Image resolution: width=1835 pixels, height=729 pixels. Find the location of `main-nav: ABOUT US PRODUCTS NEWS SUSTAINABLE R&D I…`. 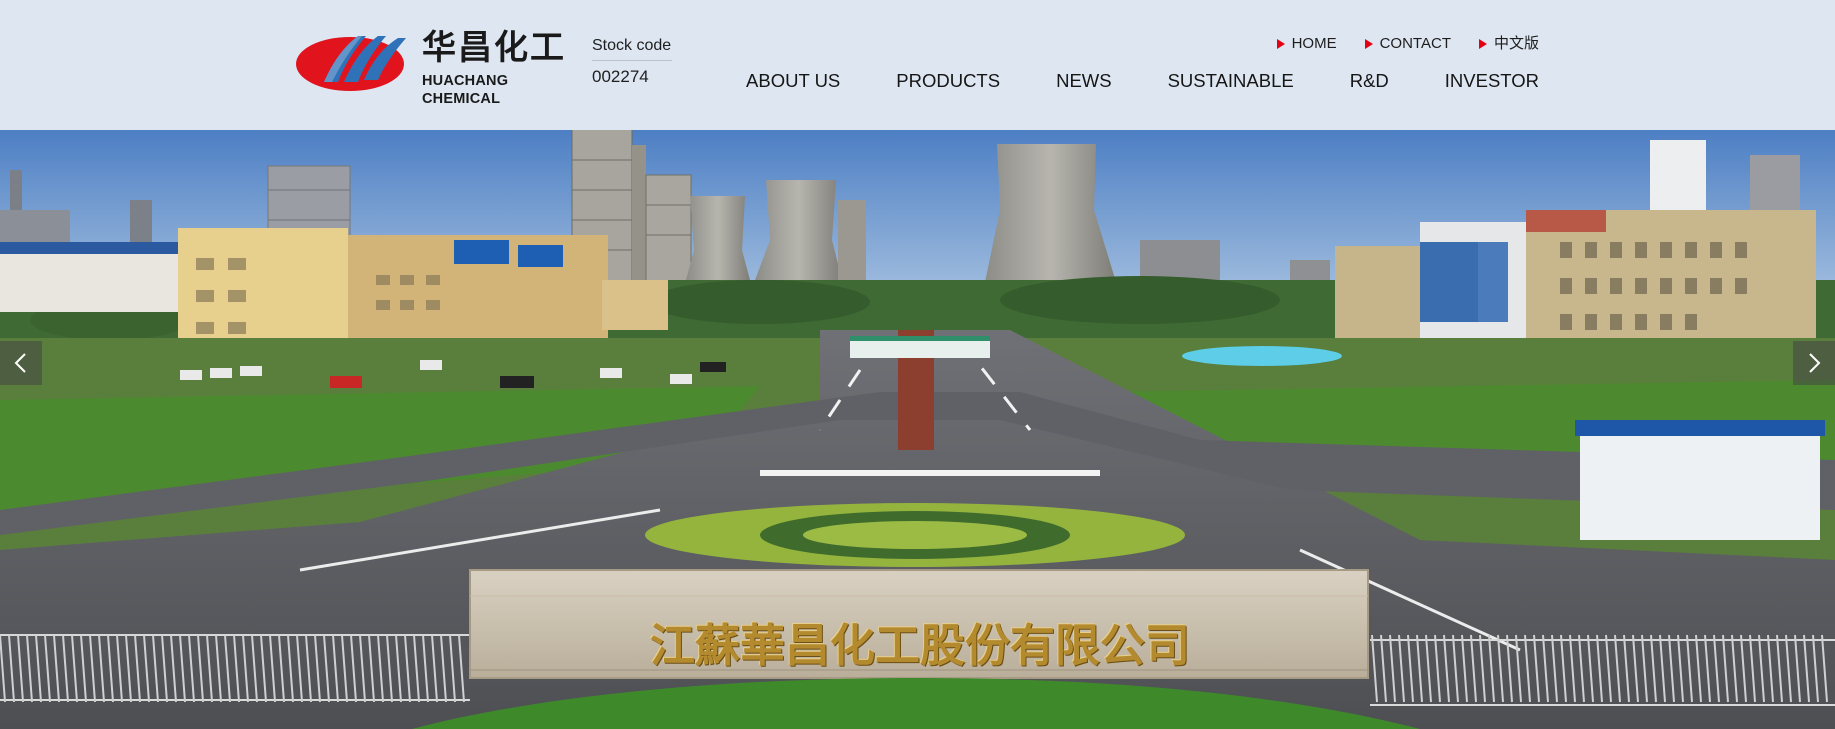

main-nav: ABOUT US PRODUCTS NEWS SUSTAINABLE R&D I… is located at coordinates (1142, 81).